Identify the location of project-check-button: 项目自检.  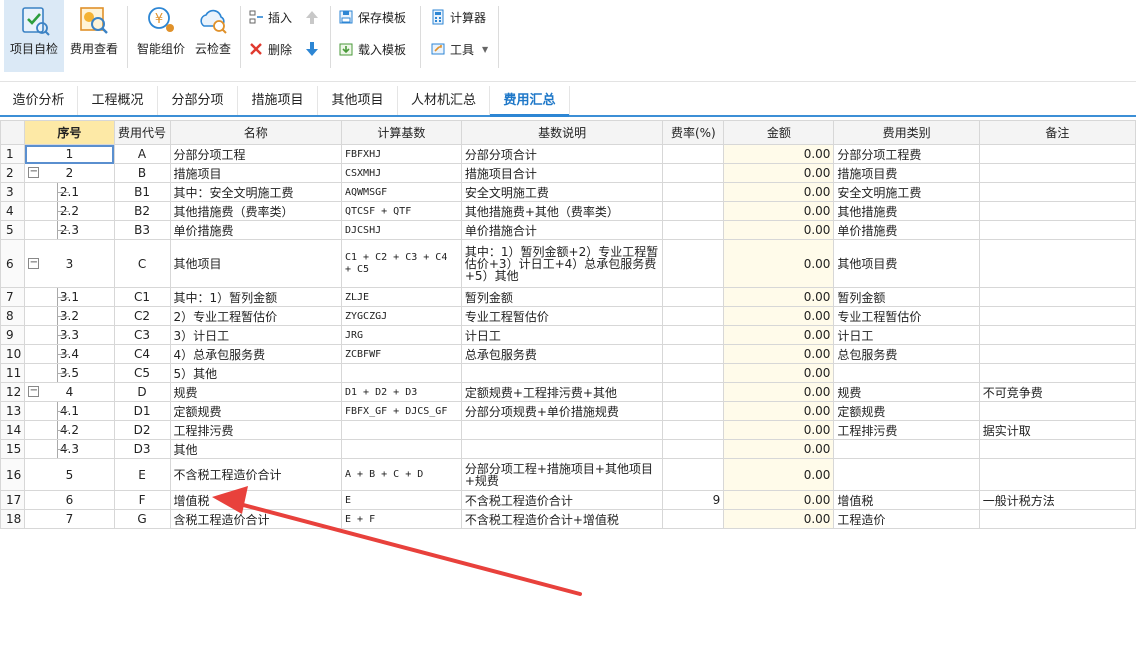
(34, 36).